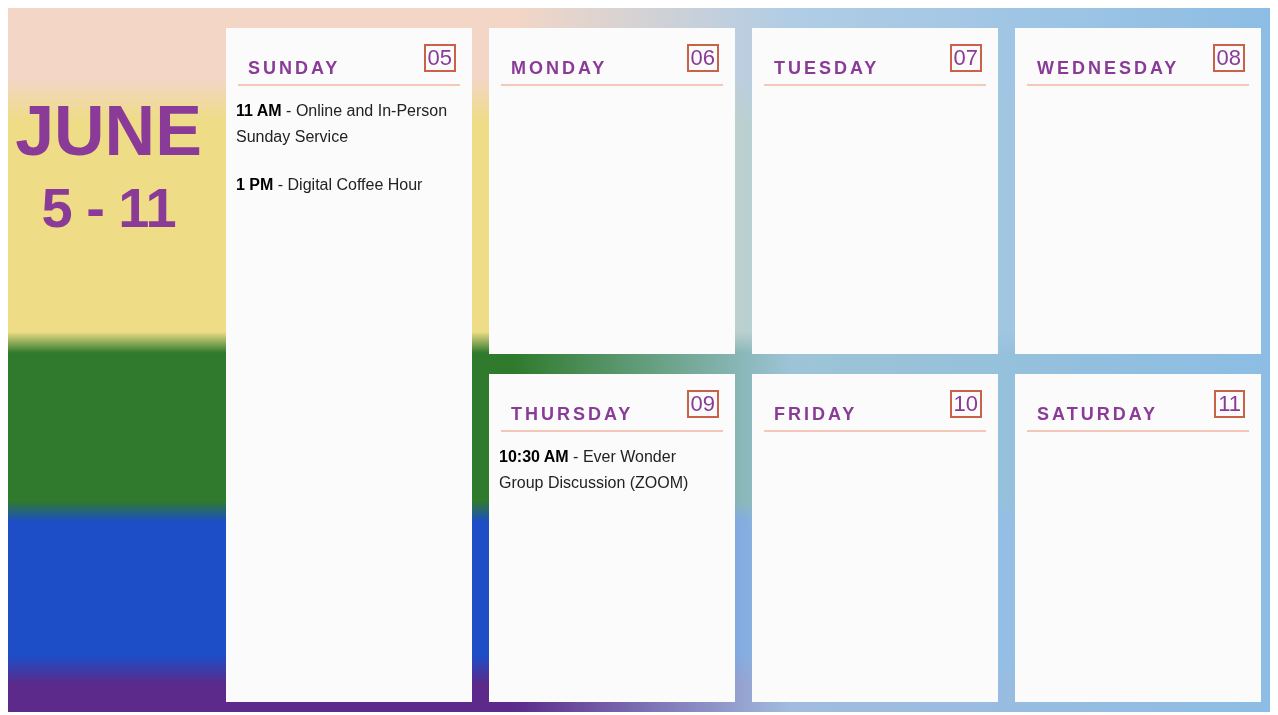 This screenshot has height=715, width=1278. I want to click on day-number: 05, so click(439, 58).